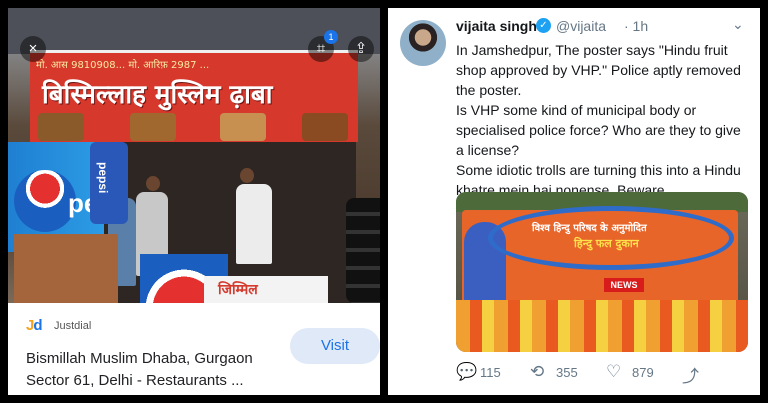 The image size is (768, 403). I want to click on person-cook-head, so click(247, 175).